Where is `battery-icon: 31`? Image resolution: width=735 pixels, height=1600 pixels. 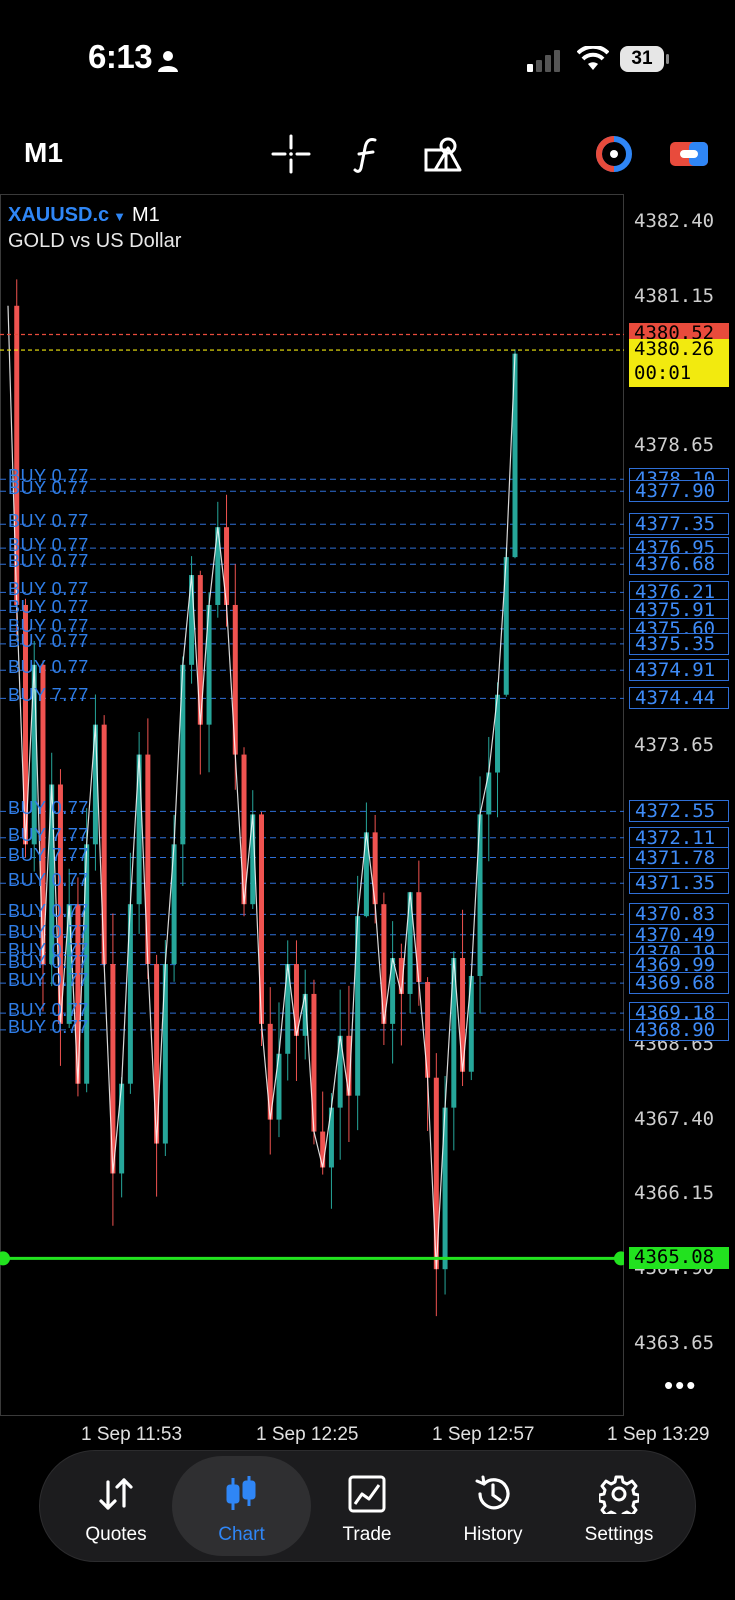 battery-icon: 31 is located at coordinates (645, 59).